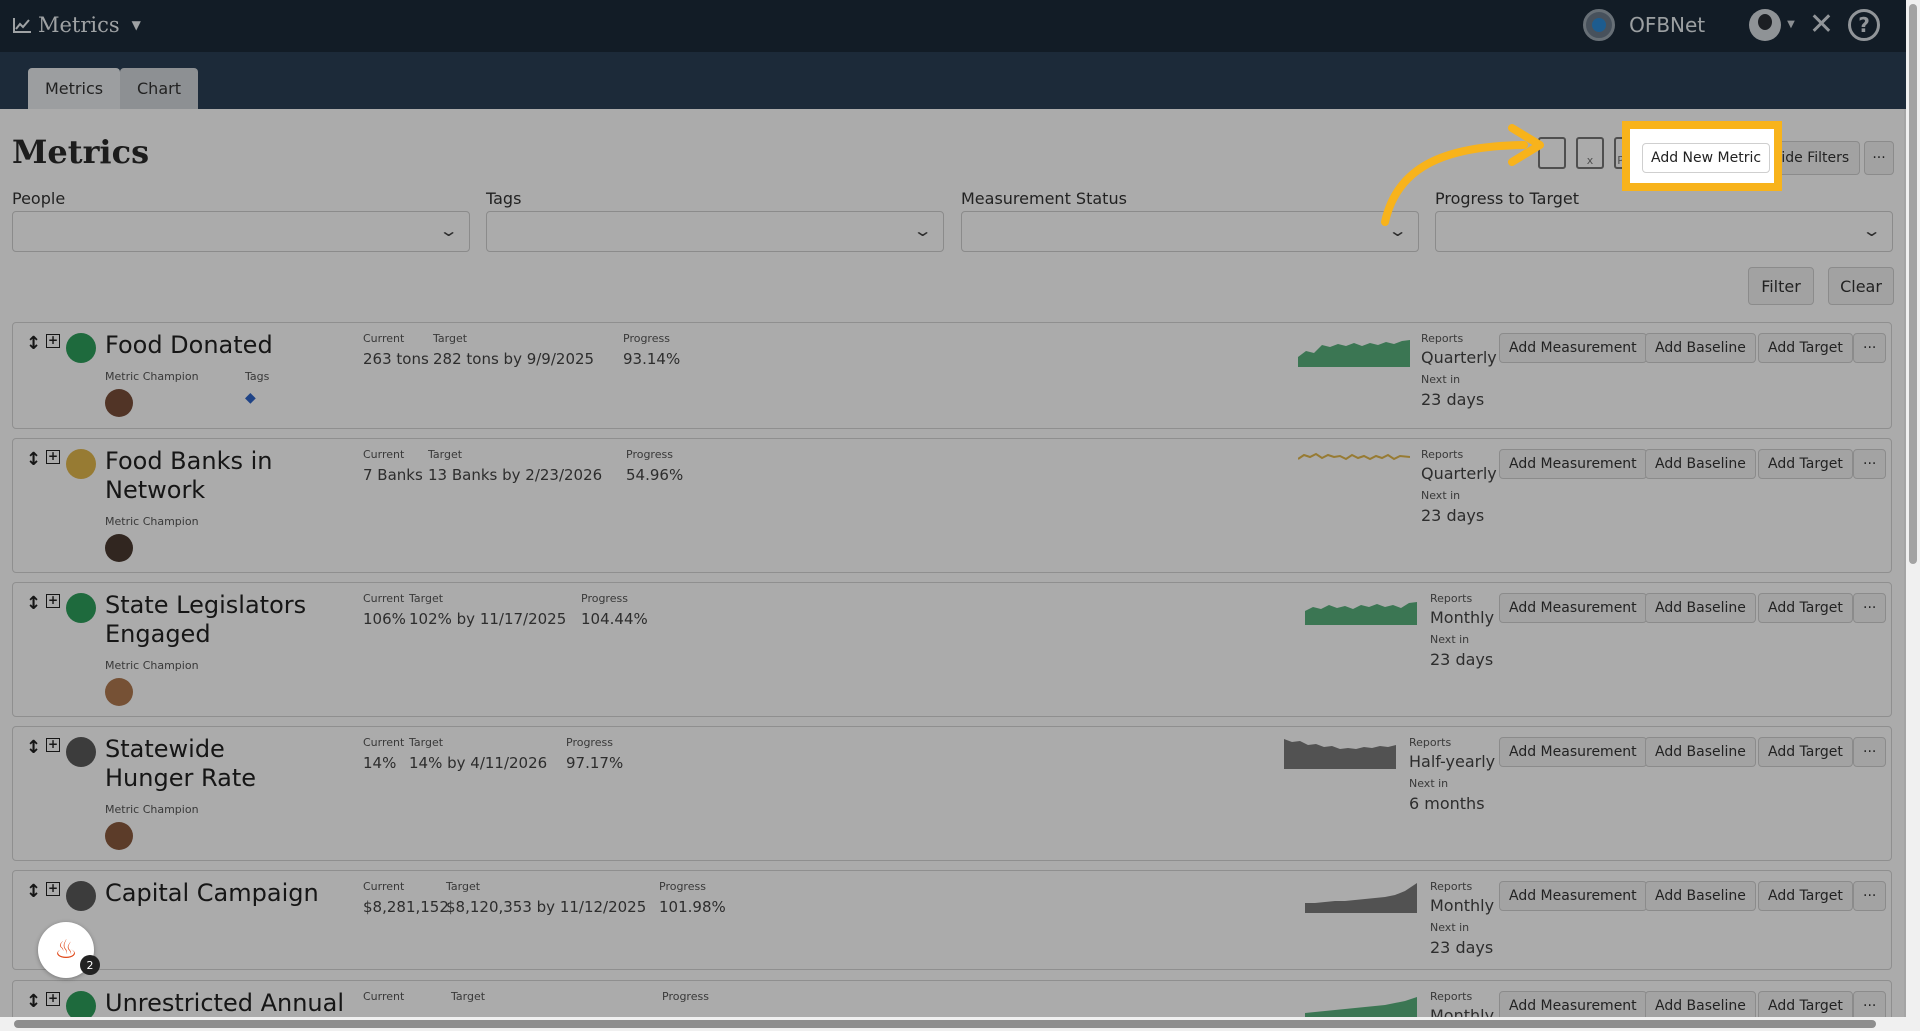 The width and height of the screenshot is (1920, 1031). Describe the element at coordinates (1190, 231) in the screenshot. I see `measurement-status-select: ⌄` at that location.